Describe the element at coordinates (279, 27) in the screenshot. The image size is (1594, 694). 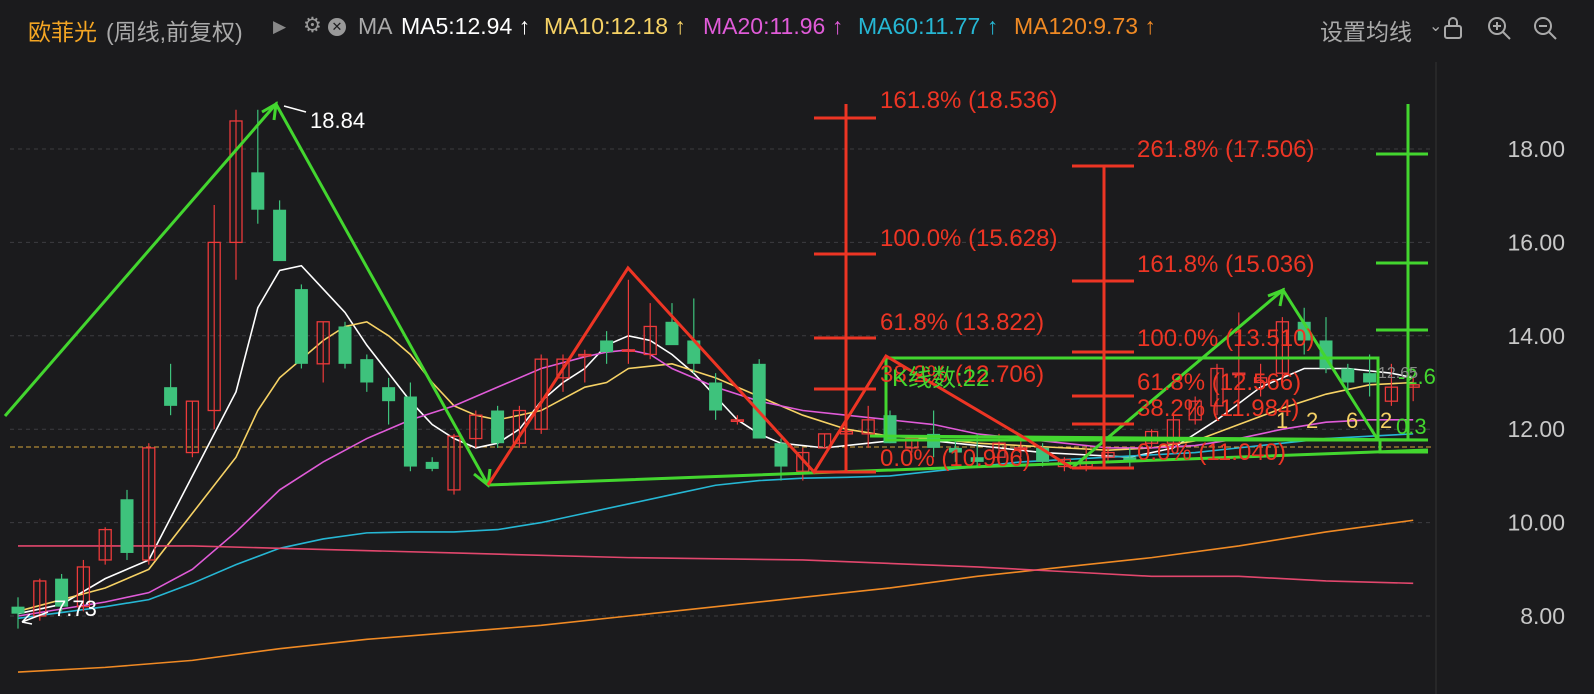
I see `expand-arrow-icon: ▶` at that location.